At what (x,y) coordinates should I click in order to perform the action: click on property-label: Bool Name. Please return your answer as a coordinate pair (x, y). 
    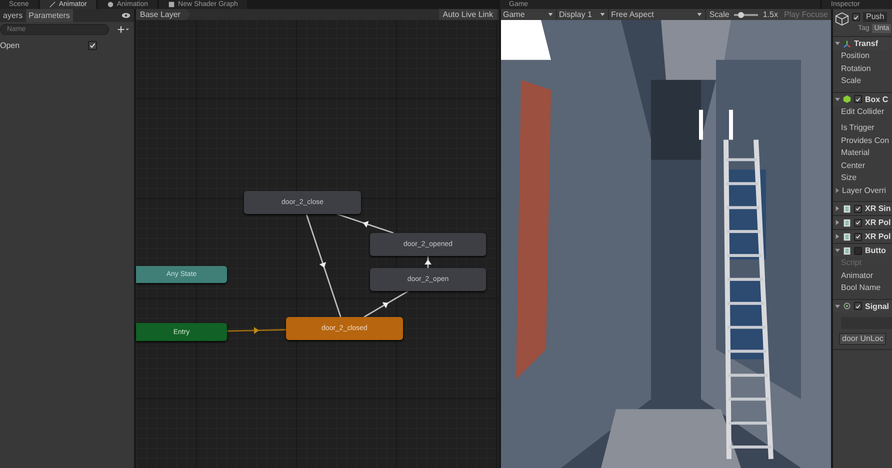
    Looking at the image, I should click on (861, 288).